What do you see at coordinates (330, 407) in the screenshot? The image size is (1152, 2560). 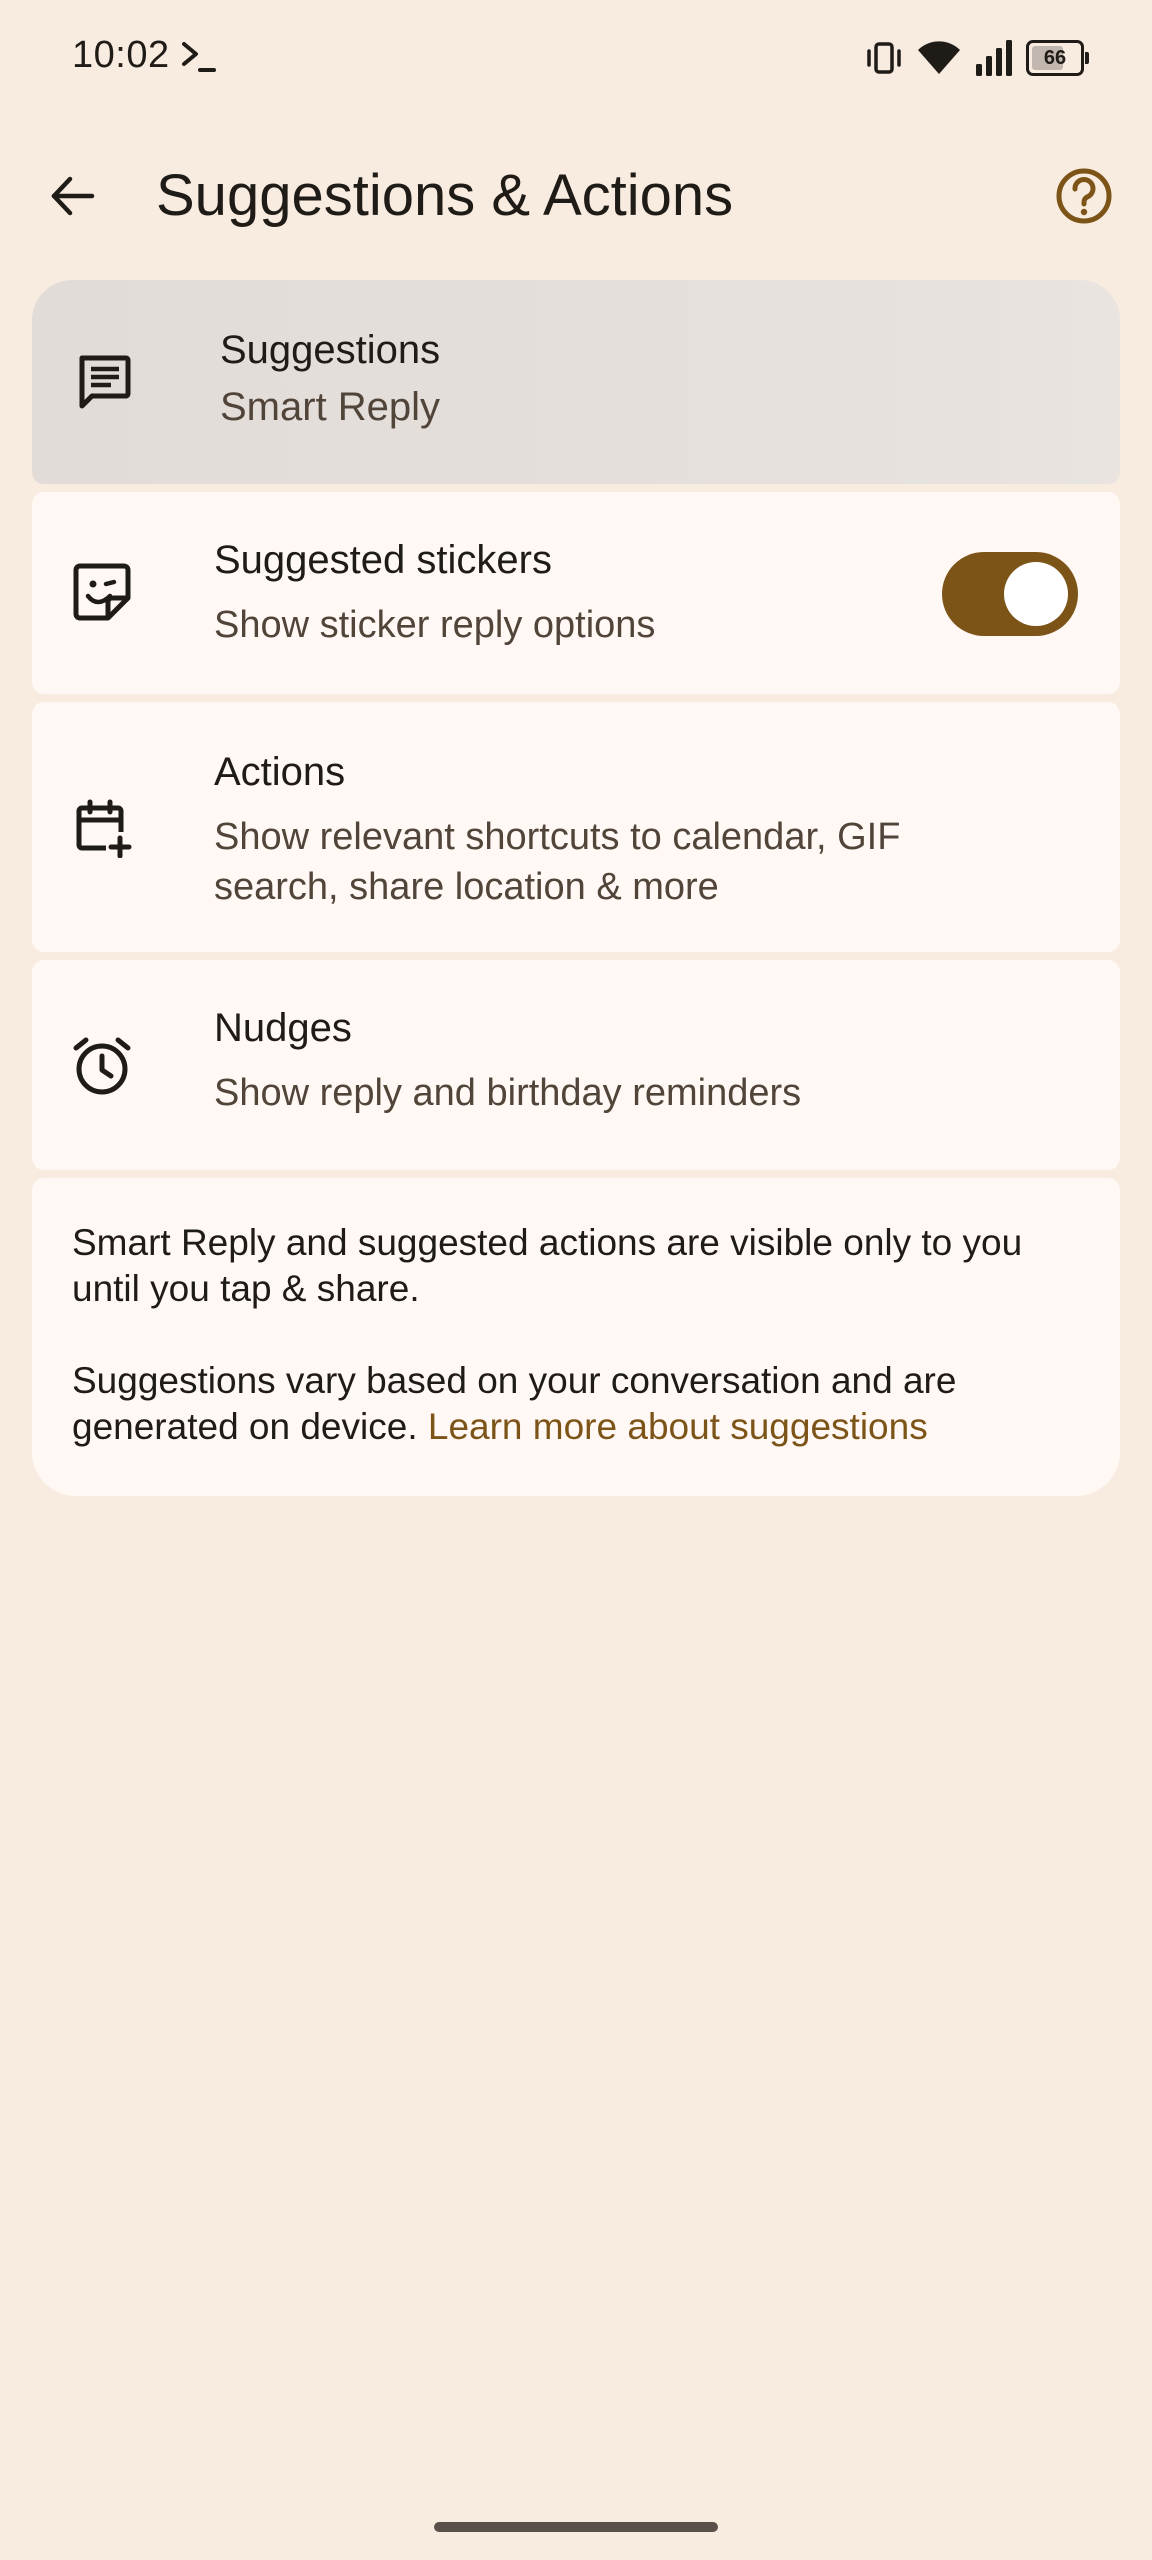 I see `suggestions-subtitle: Smart Reply` at bounding box center [330, 407].